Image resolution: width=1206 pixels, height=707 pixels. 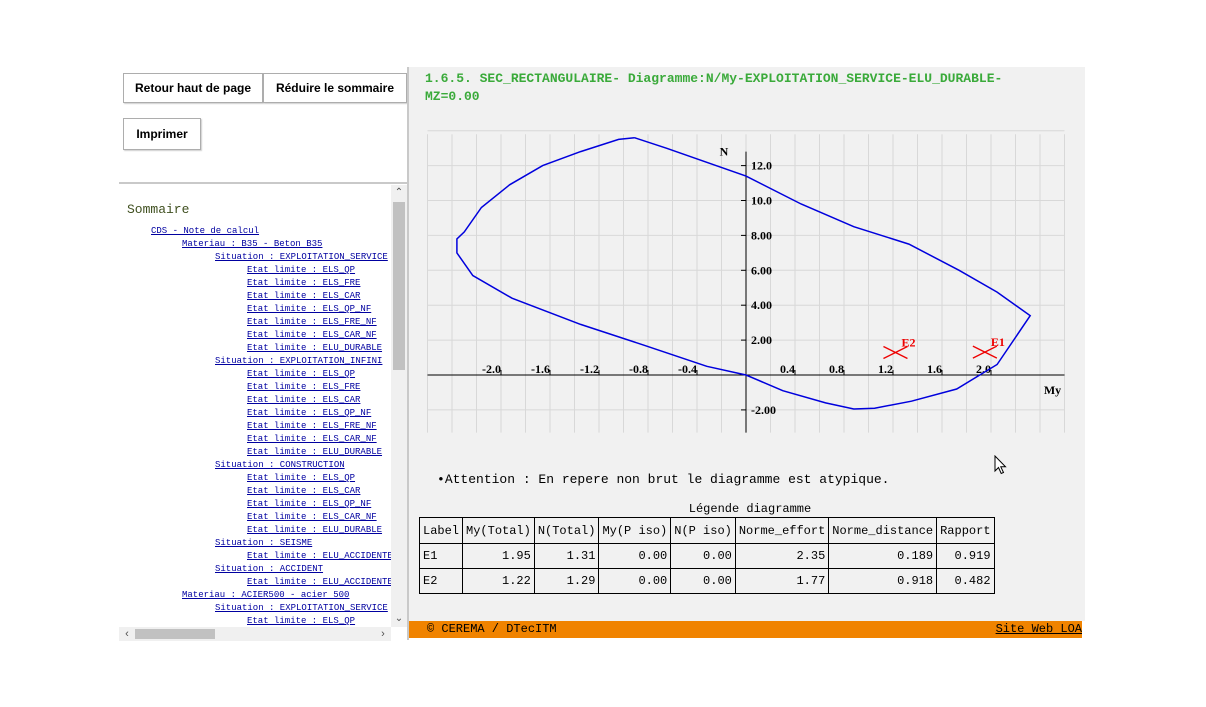 I want to click on legend-column-header: N(P iso), so click(x=703, y=530).